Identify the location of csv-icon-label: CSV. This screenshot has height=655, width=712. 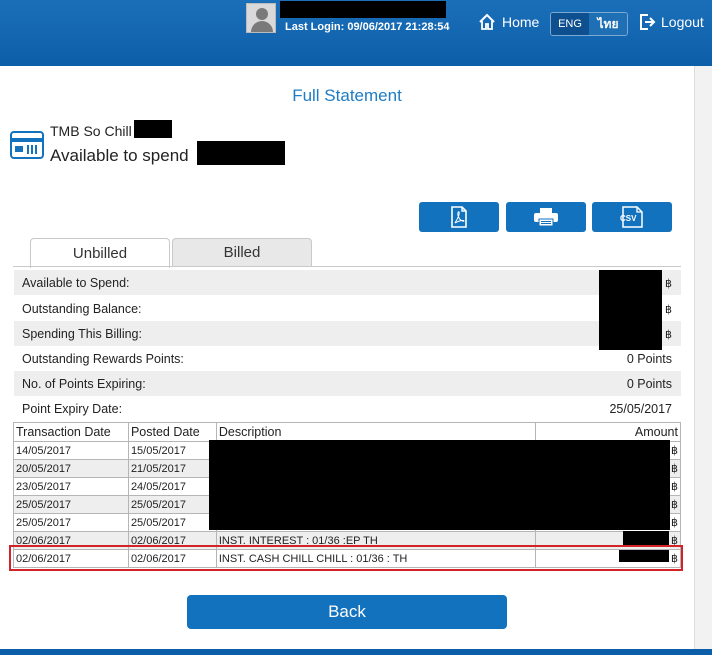
(628, 218).